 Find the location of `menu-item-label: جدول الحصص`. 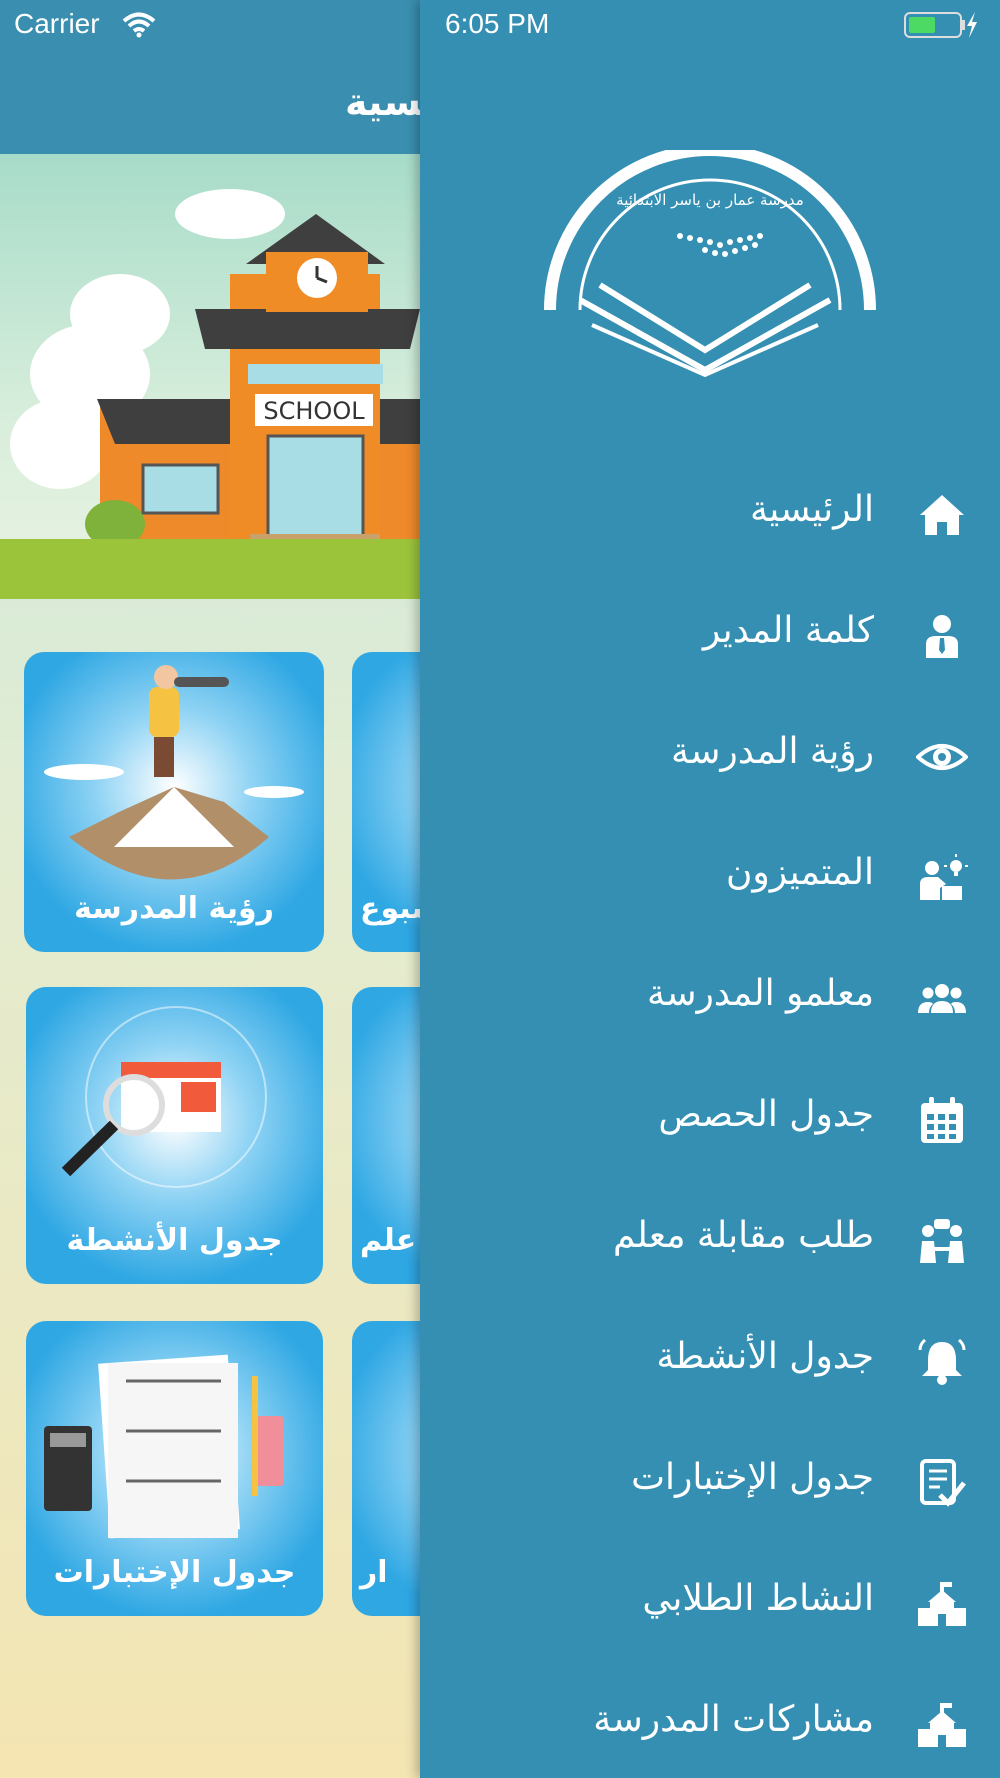

menu-item-label: جدول الحصص is located at coordinates (766, 1114).